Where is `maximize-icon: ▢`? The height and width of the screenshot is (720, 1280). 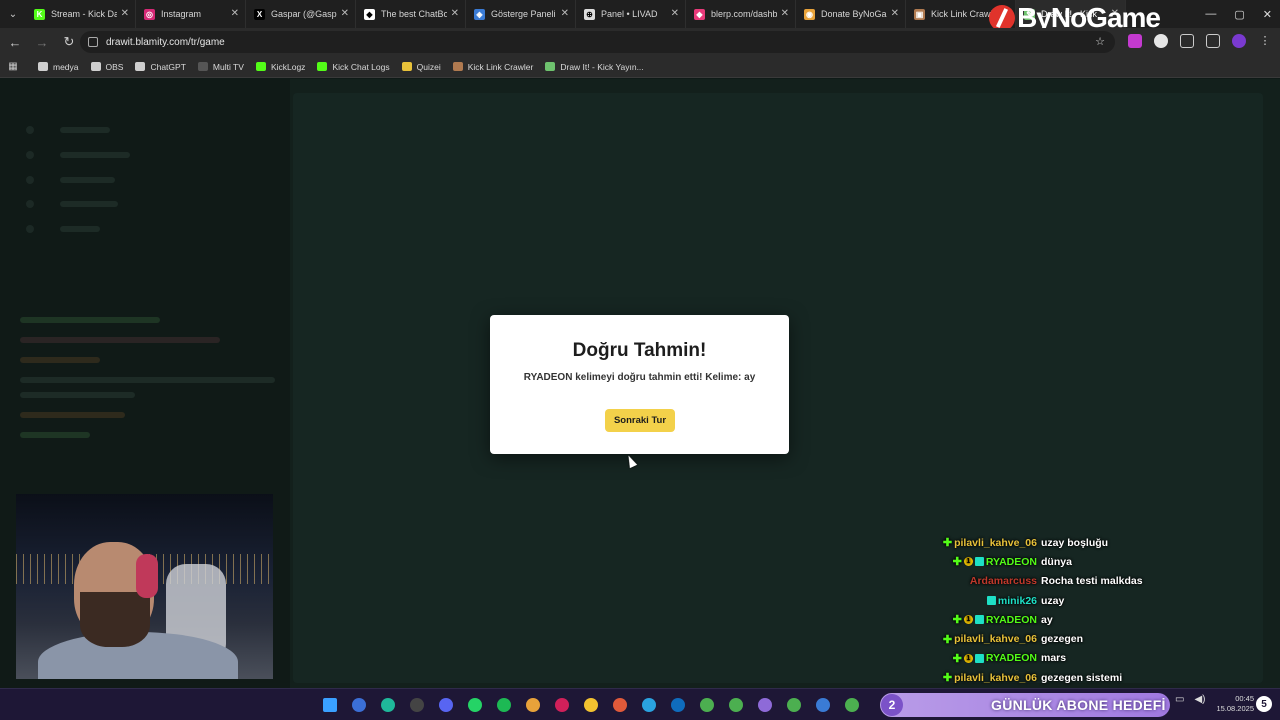
maximize-icon: ▢ is located at coordinates (1239, 14).